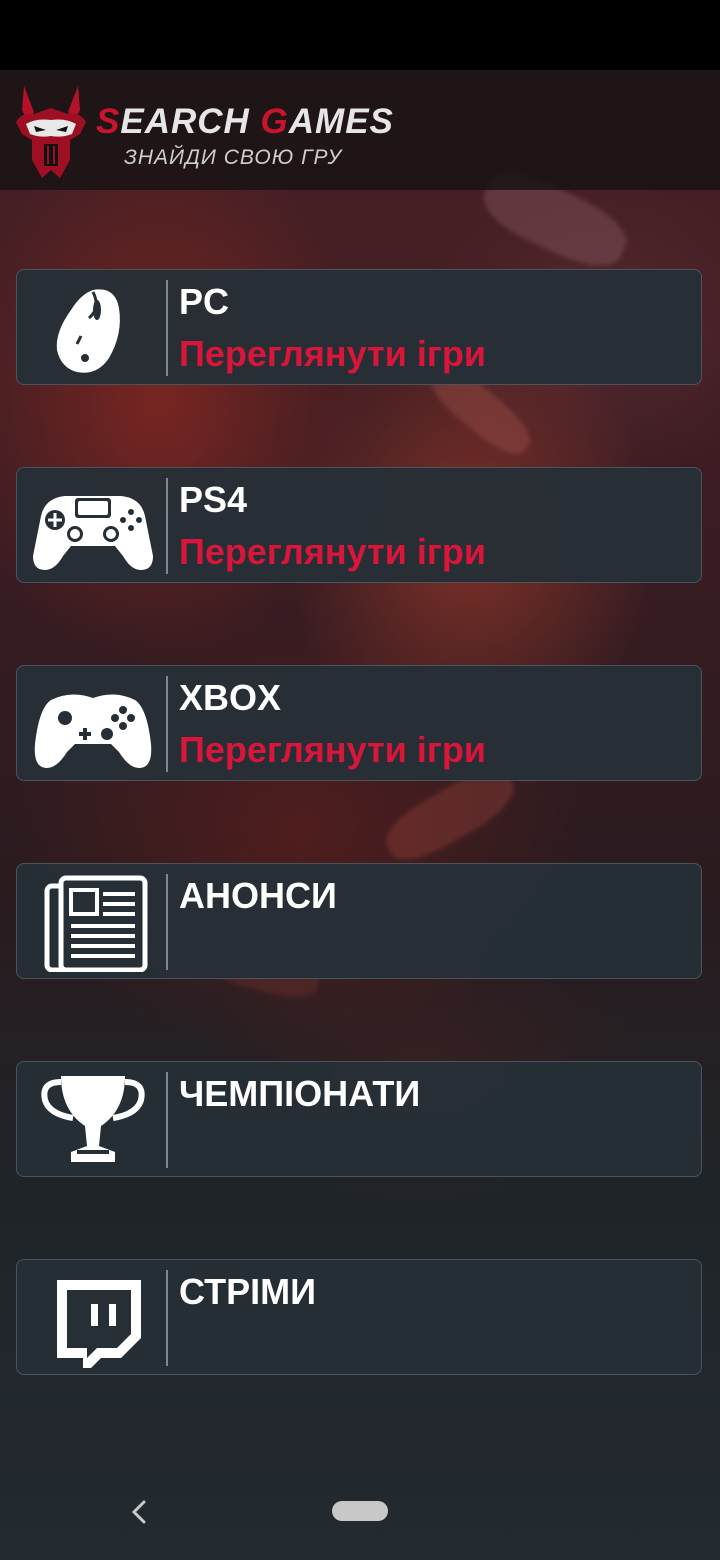 This screenshot has height=1560, width=720. What do you see at coordinates (359, 525) in the screenshot?
I see `menu-card-ps4: PS4 Переглянути ігри` at bounding box center [359, 525].